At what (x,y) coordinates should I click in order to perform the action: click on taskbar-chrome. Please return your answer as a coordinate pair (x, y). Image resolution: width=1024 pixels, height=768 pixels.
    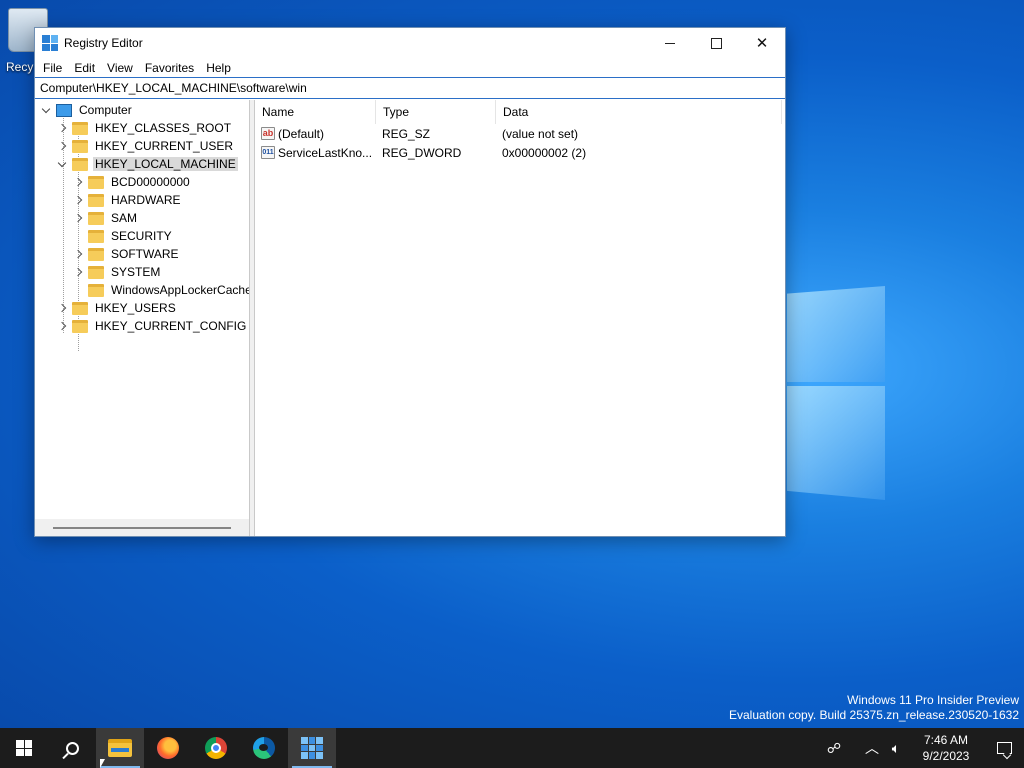
    Looking at the image, I should click on (216, 748).